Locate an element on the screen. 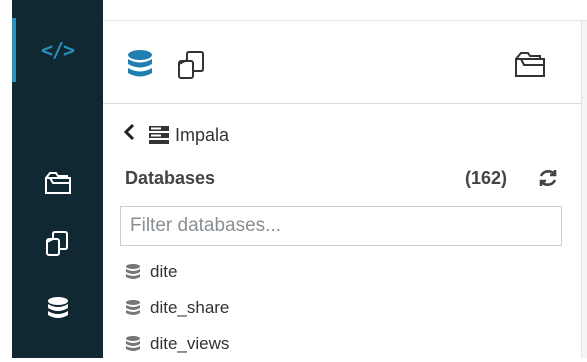  database-list: dite dite_share dite_views is located at coordinates (176, 308).